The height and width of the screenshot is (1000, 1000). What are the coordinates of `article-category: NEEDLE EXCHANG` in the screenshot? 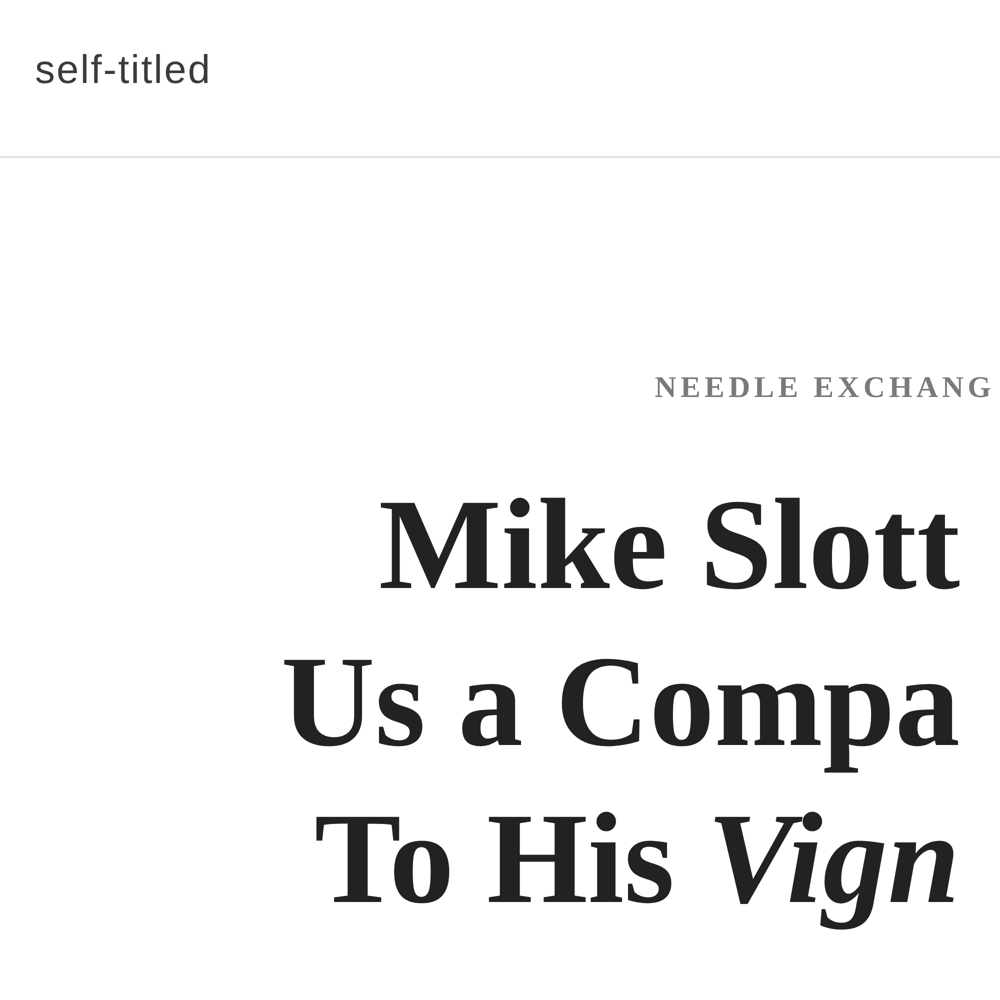 It's located at (824, 388).